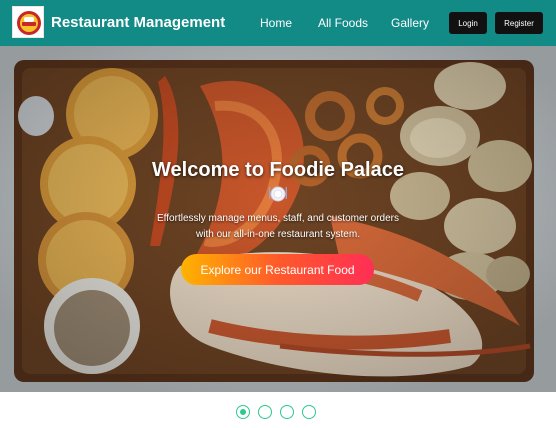 This screenshot has height=428, width=556. I want to click on plate-icon, so click(278, 194).